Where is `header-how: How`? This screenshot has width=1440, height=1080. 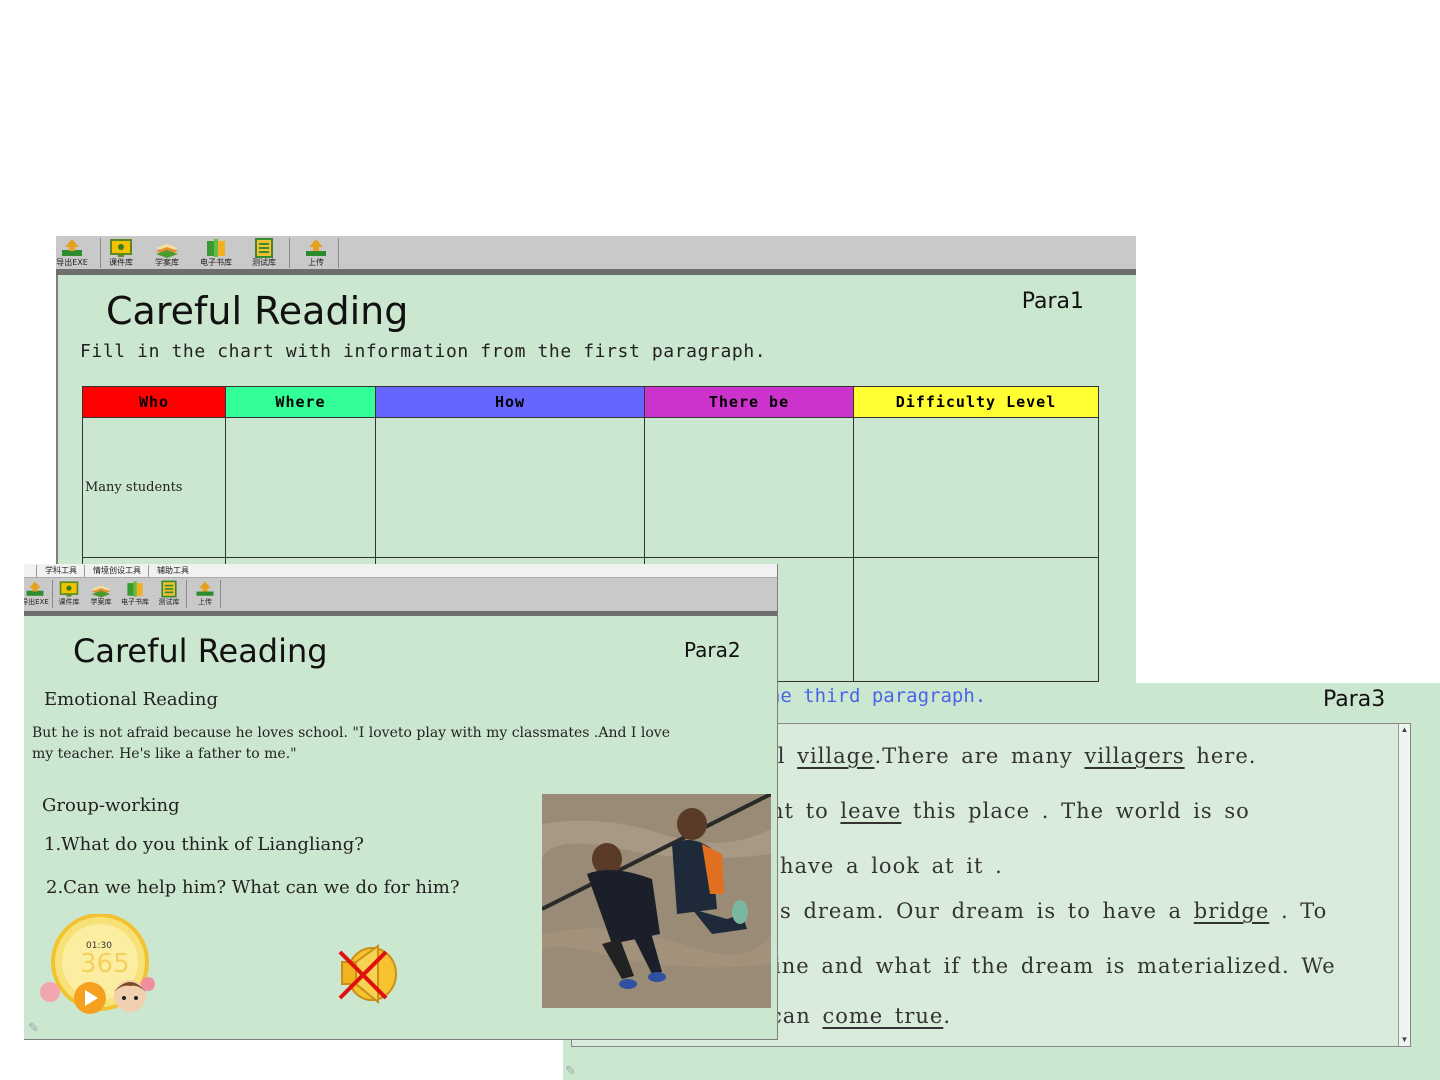
header-how: How is located at coordinates (510, 402).